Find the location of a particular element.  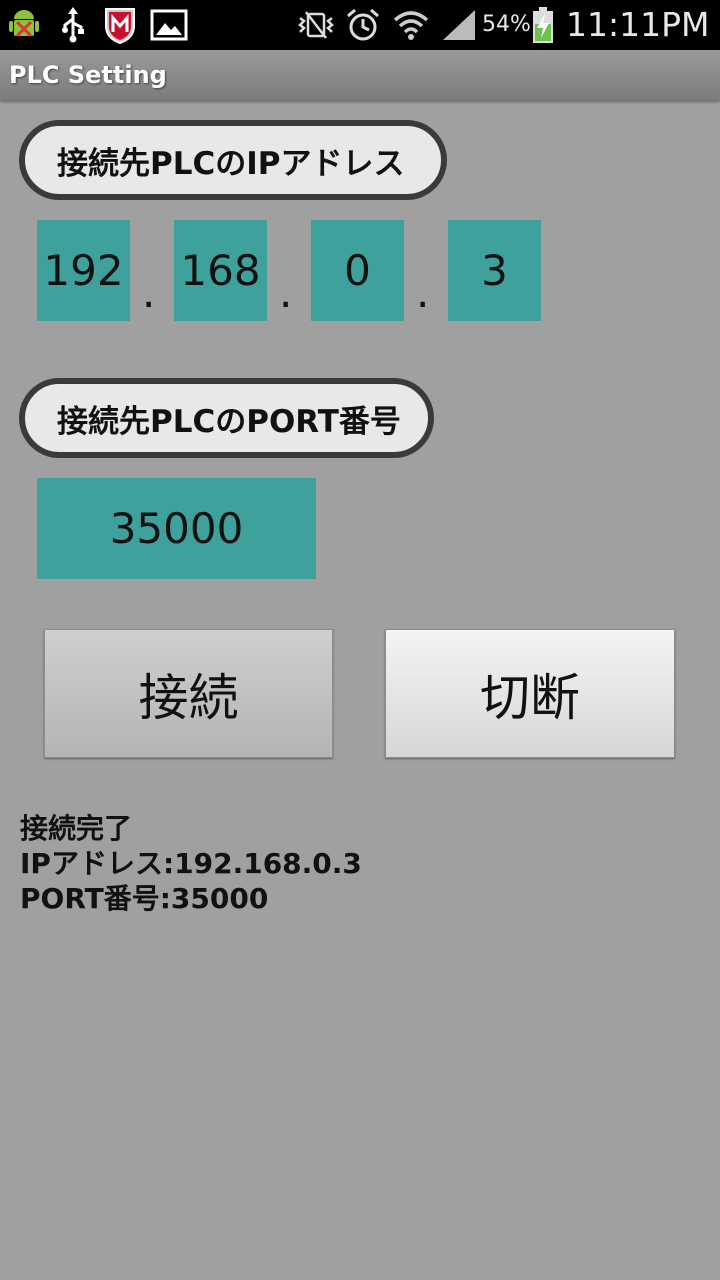

vibrate-icon is located at coordinates (316, 25).